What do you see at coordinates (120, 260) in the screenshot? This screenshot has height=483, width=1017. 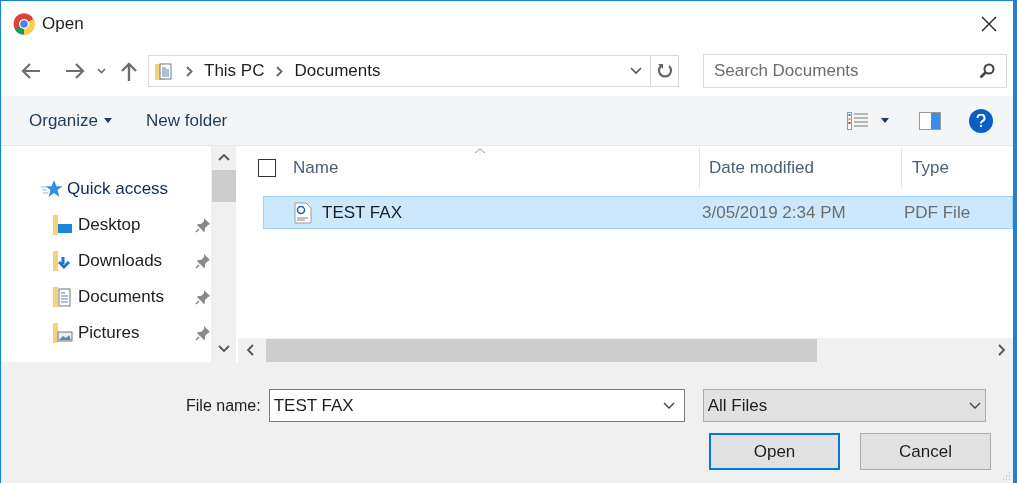 I see `nav-item: Downloads` at bounding box center [120, 260].